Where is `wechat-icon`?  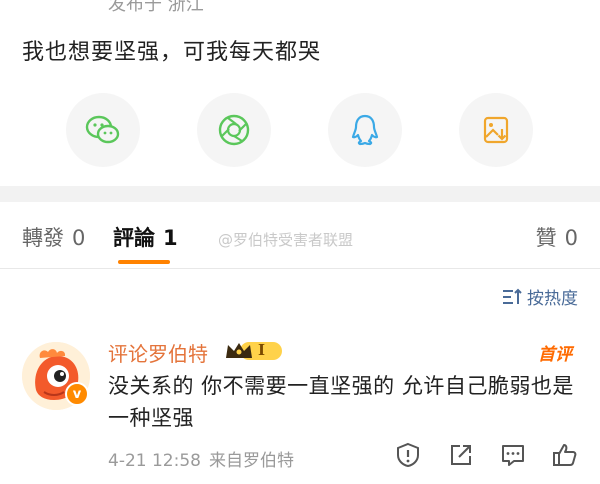
wechat-icon is located at coordinates (102, 129).